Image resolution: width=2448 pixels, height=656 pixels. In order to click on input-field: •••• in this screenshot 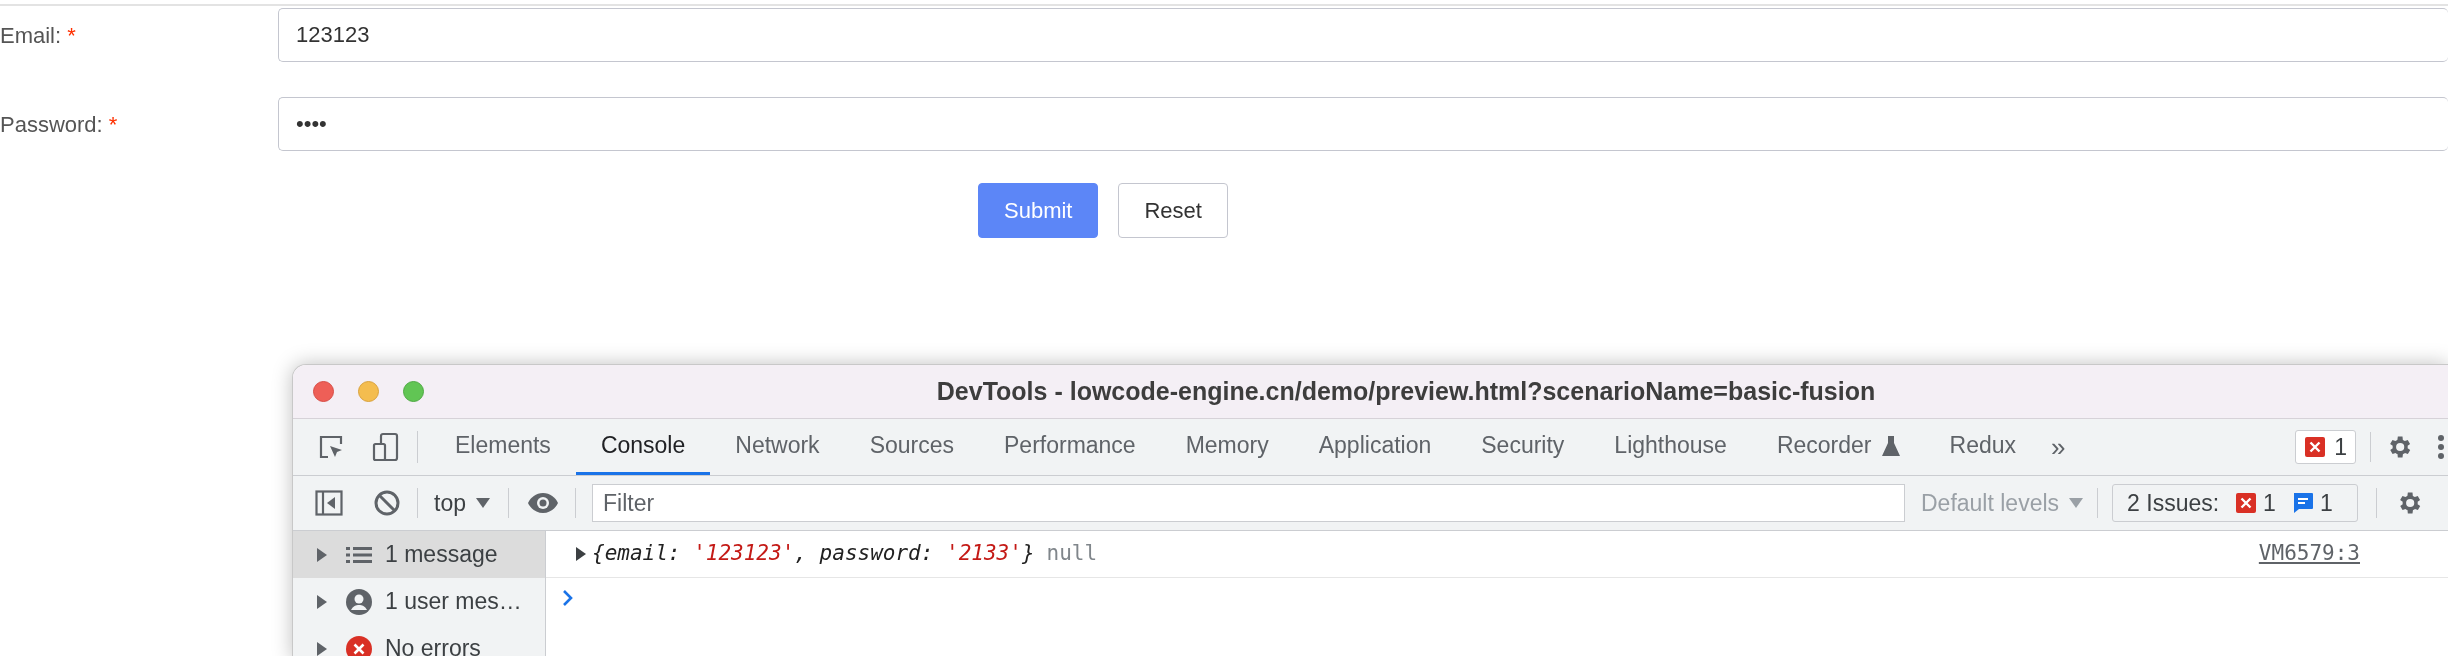, I will do `click(1363, 124)`.